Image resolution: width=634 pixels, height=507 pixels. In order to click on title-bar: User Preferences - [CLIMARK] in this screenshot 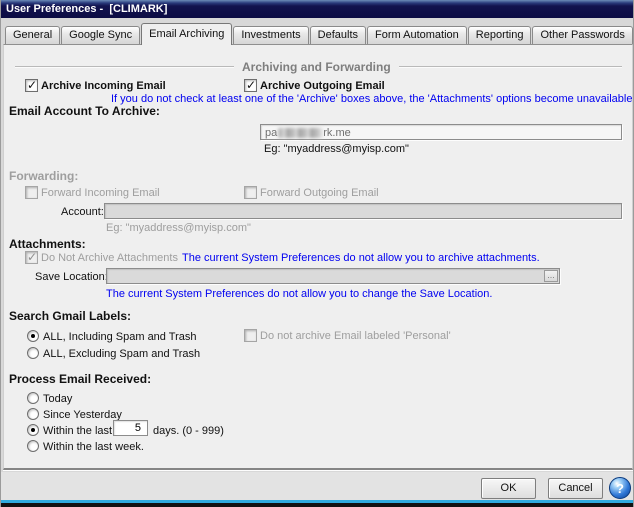, I will do `click(317, 9)`.